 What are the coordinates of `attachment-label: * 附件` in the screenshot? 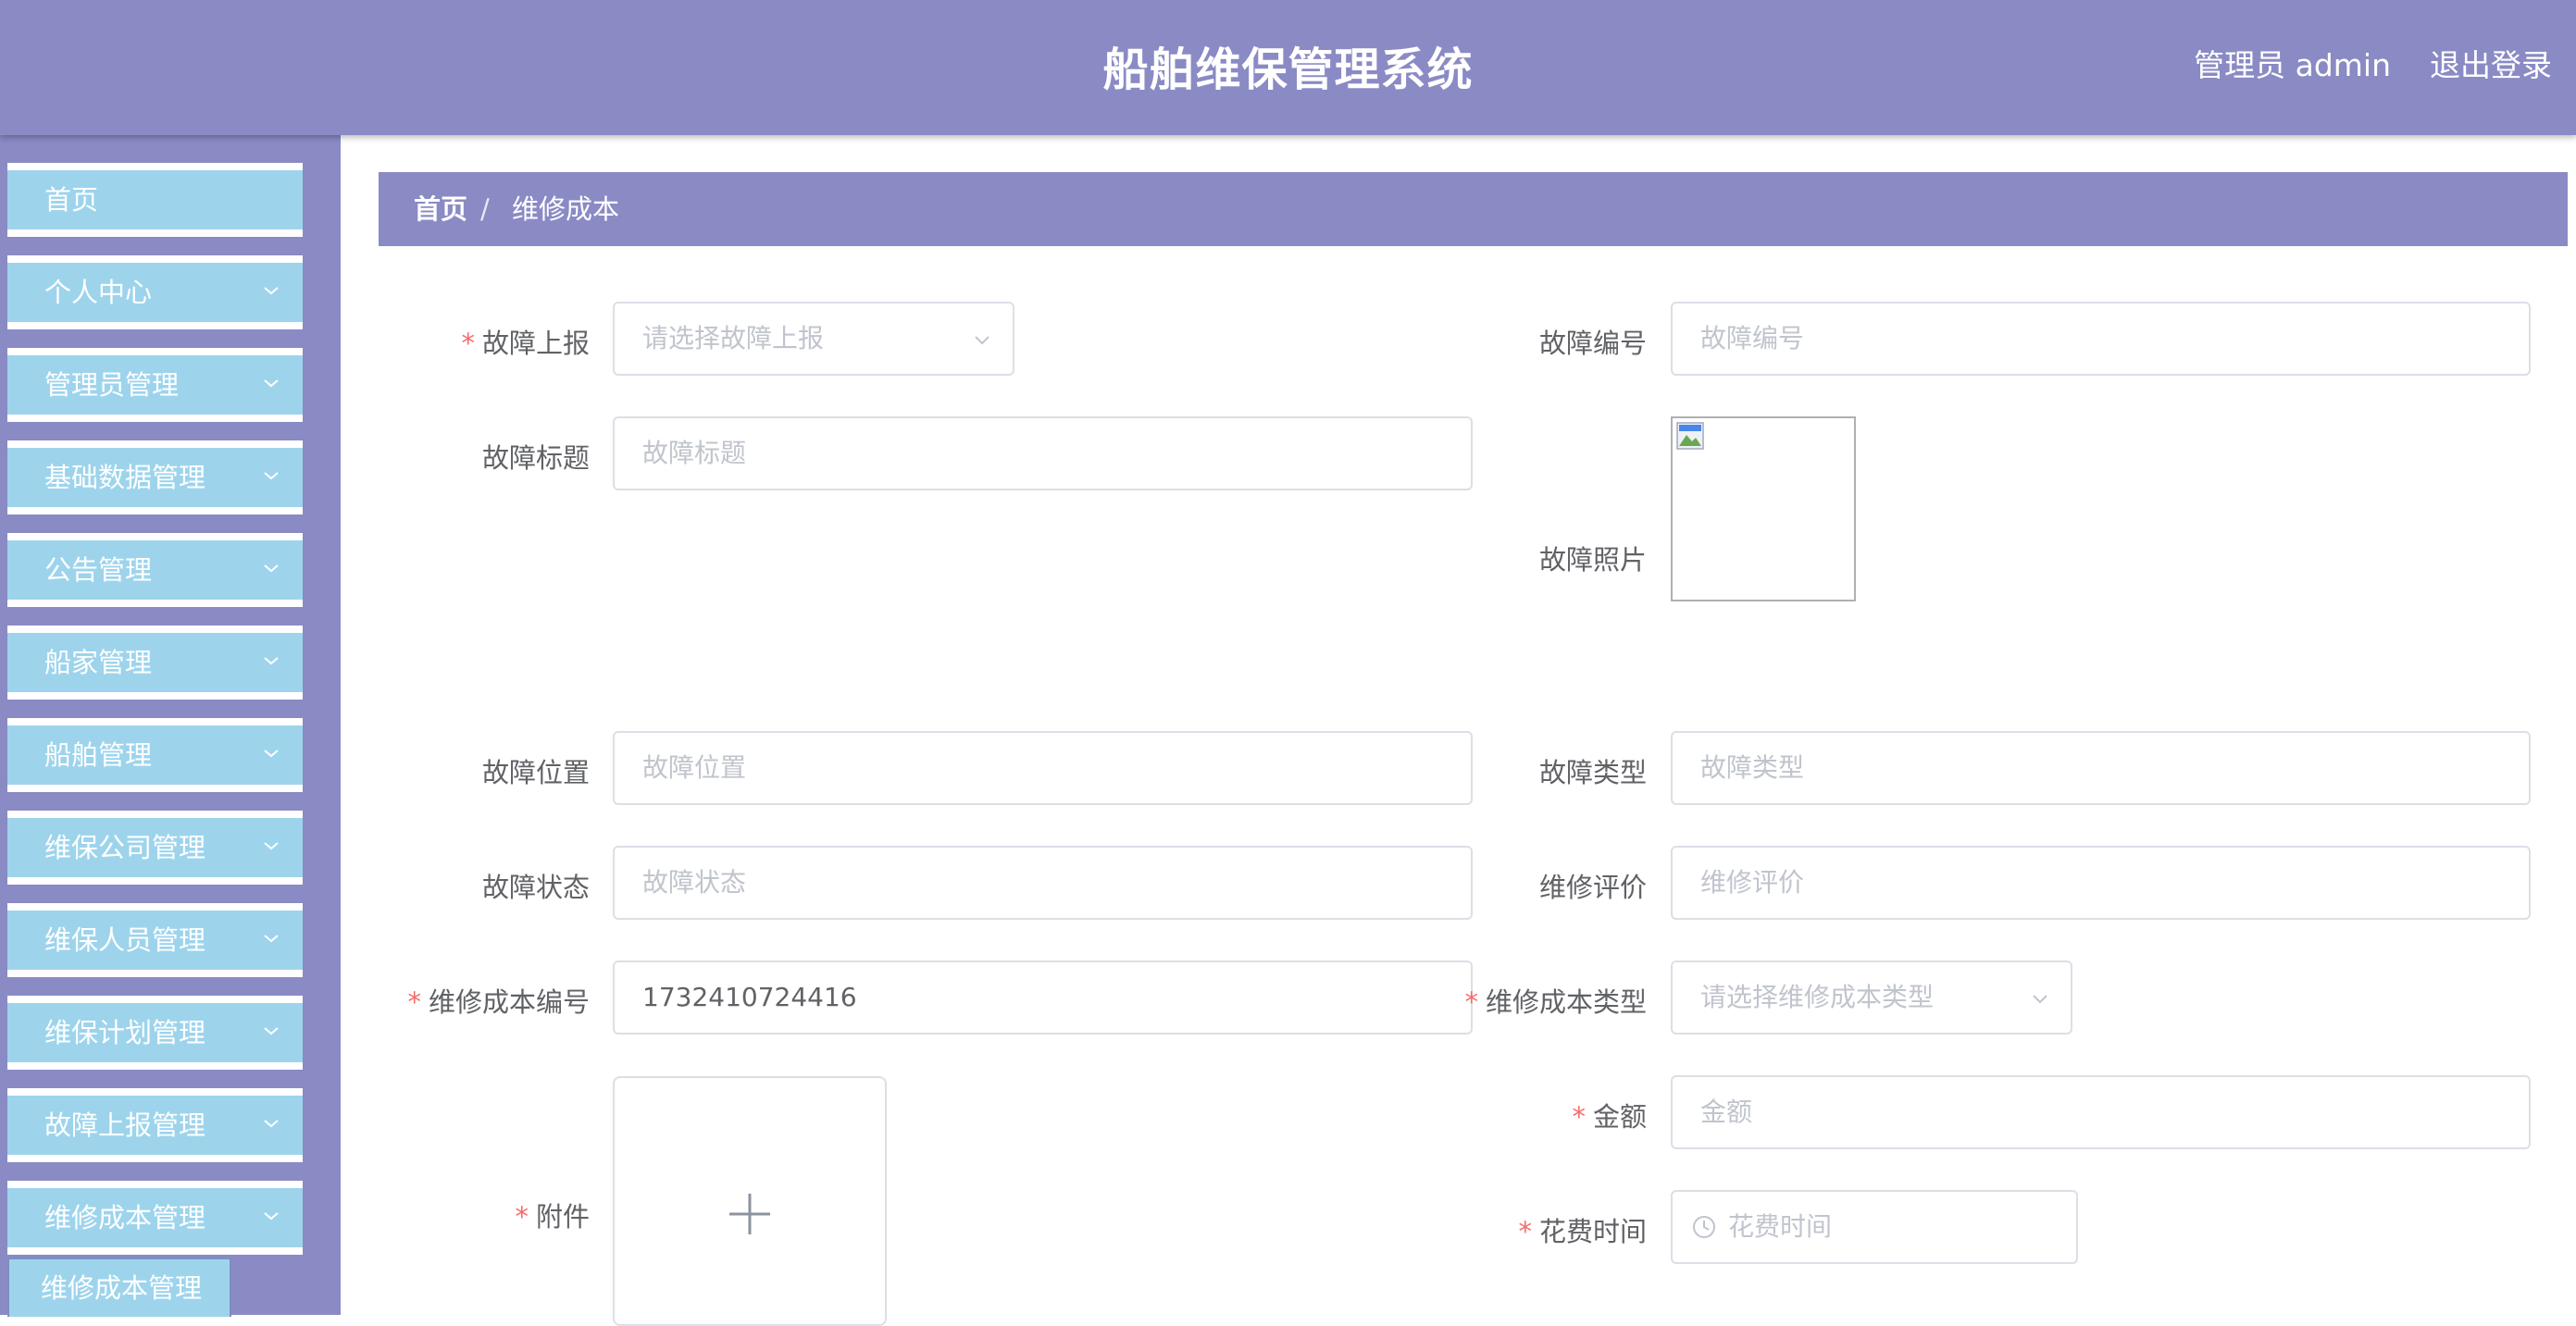 It's located at (552, 1217).